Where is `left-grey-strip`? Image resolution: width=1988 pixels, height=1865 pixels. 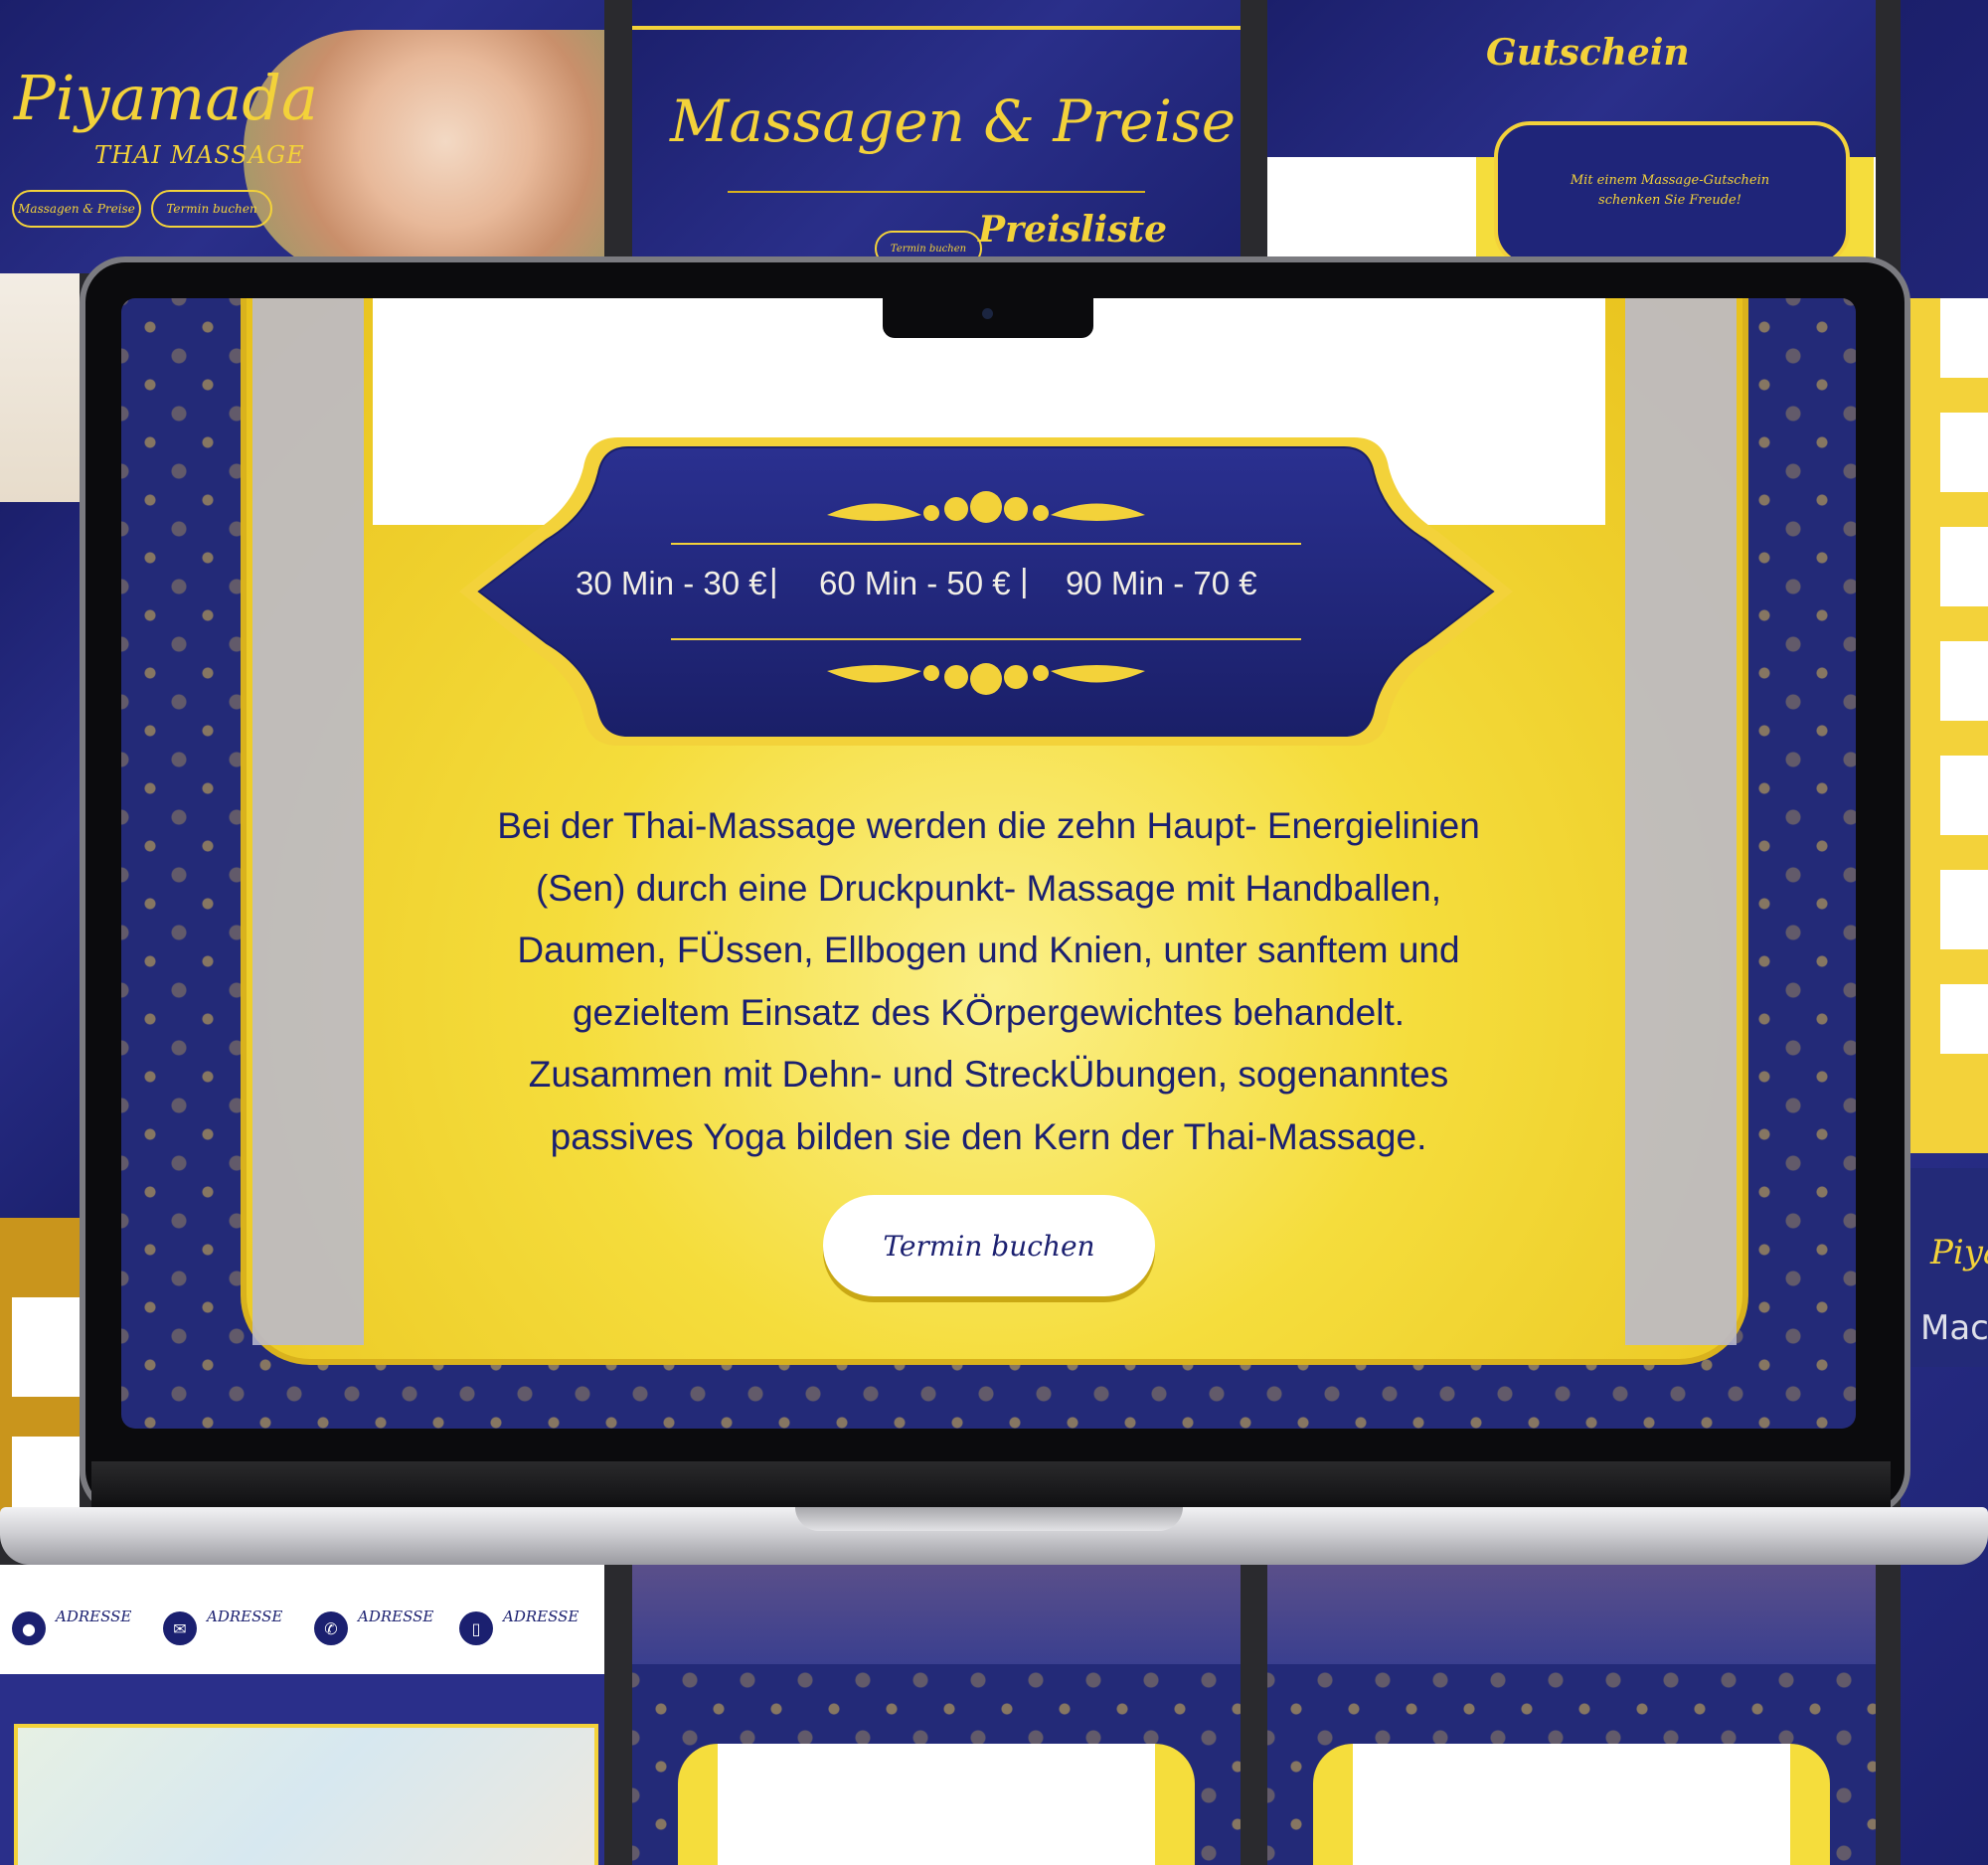
left-grey-strip is located at coordinates (308, 821).